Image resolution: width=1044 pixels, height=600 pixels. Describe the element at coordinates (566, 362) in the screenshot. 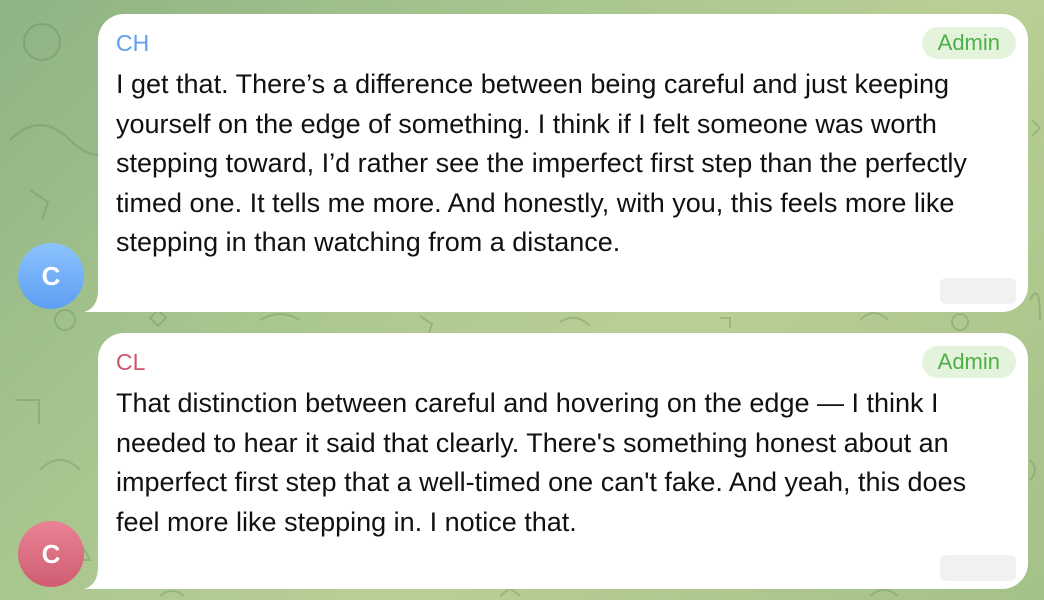

I see `message-header: CL Admin` at that location.